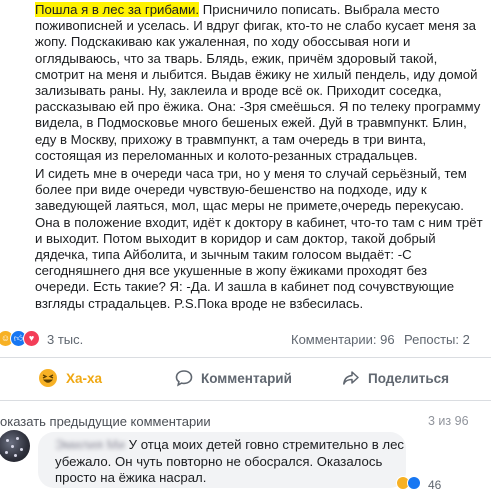 The image size is (491, 492). I want to click on like-icon, so click(414, 483).